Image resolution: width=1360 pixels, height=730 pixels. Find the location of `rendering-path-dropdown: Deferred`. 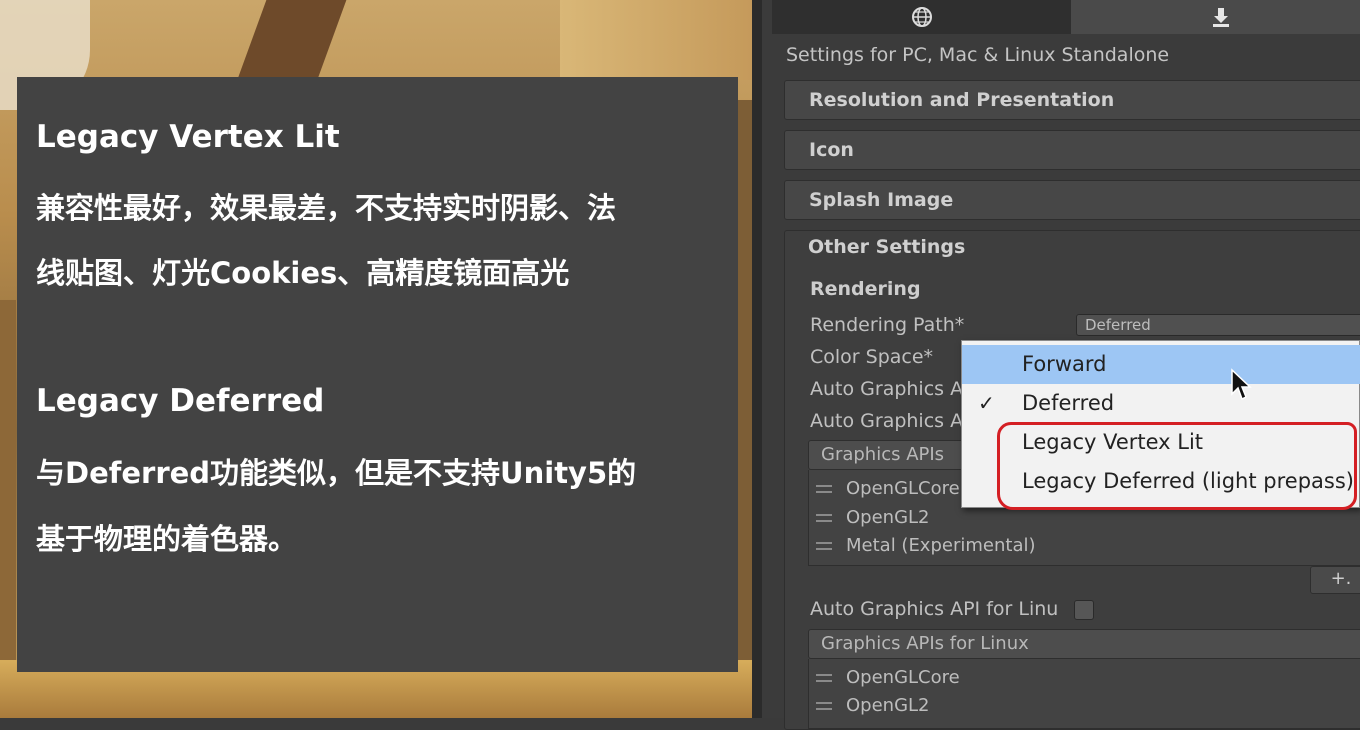

rendering-path-dropdown: Deferred is located at coordinates (1218, 325).